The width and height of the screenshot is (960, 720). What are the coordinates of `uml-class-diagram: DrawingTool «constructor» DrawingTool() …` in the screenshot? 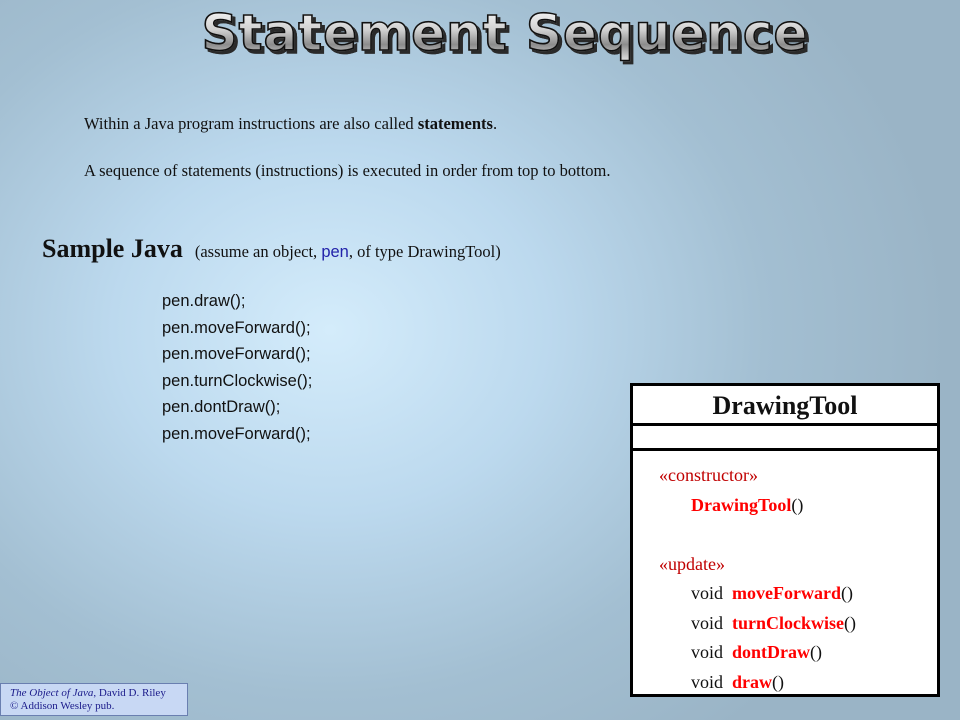 It's located at (785, 540).